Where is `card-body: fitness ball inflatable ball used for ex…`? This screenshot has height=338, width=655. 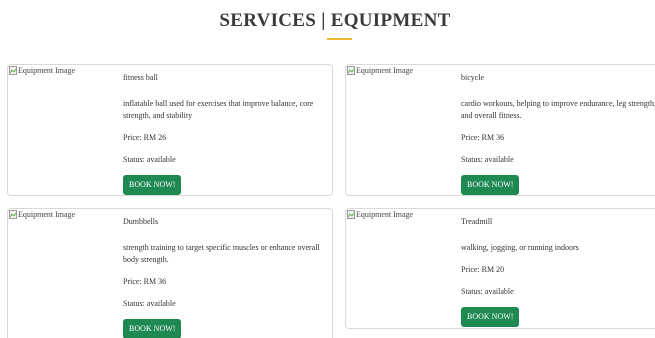
card-body: fitness ball inflatable ball used for ex… is located at coordinates (225, 133).